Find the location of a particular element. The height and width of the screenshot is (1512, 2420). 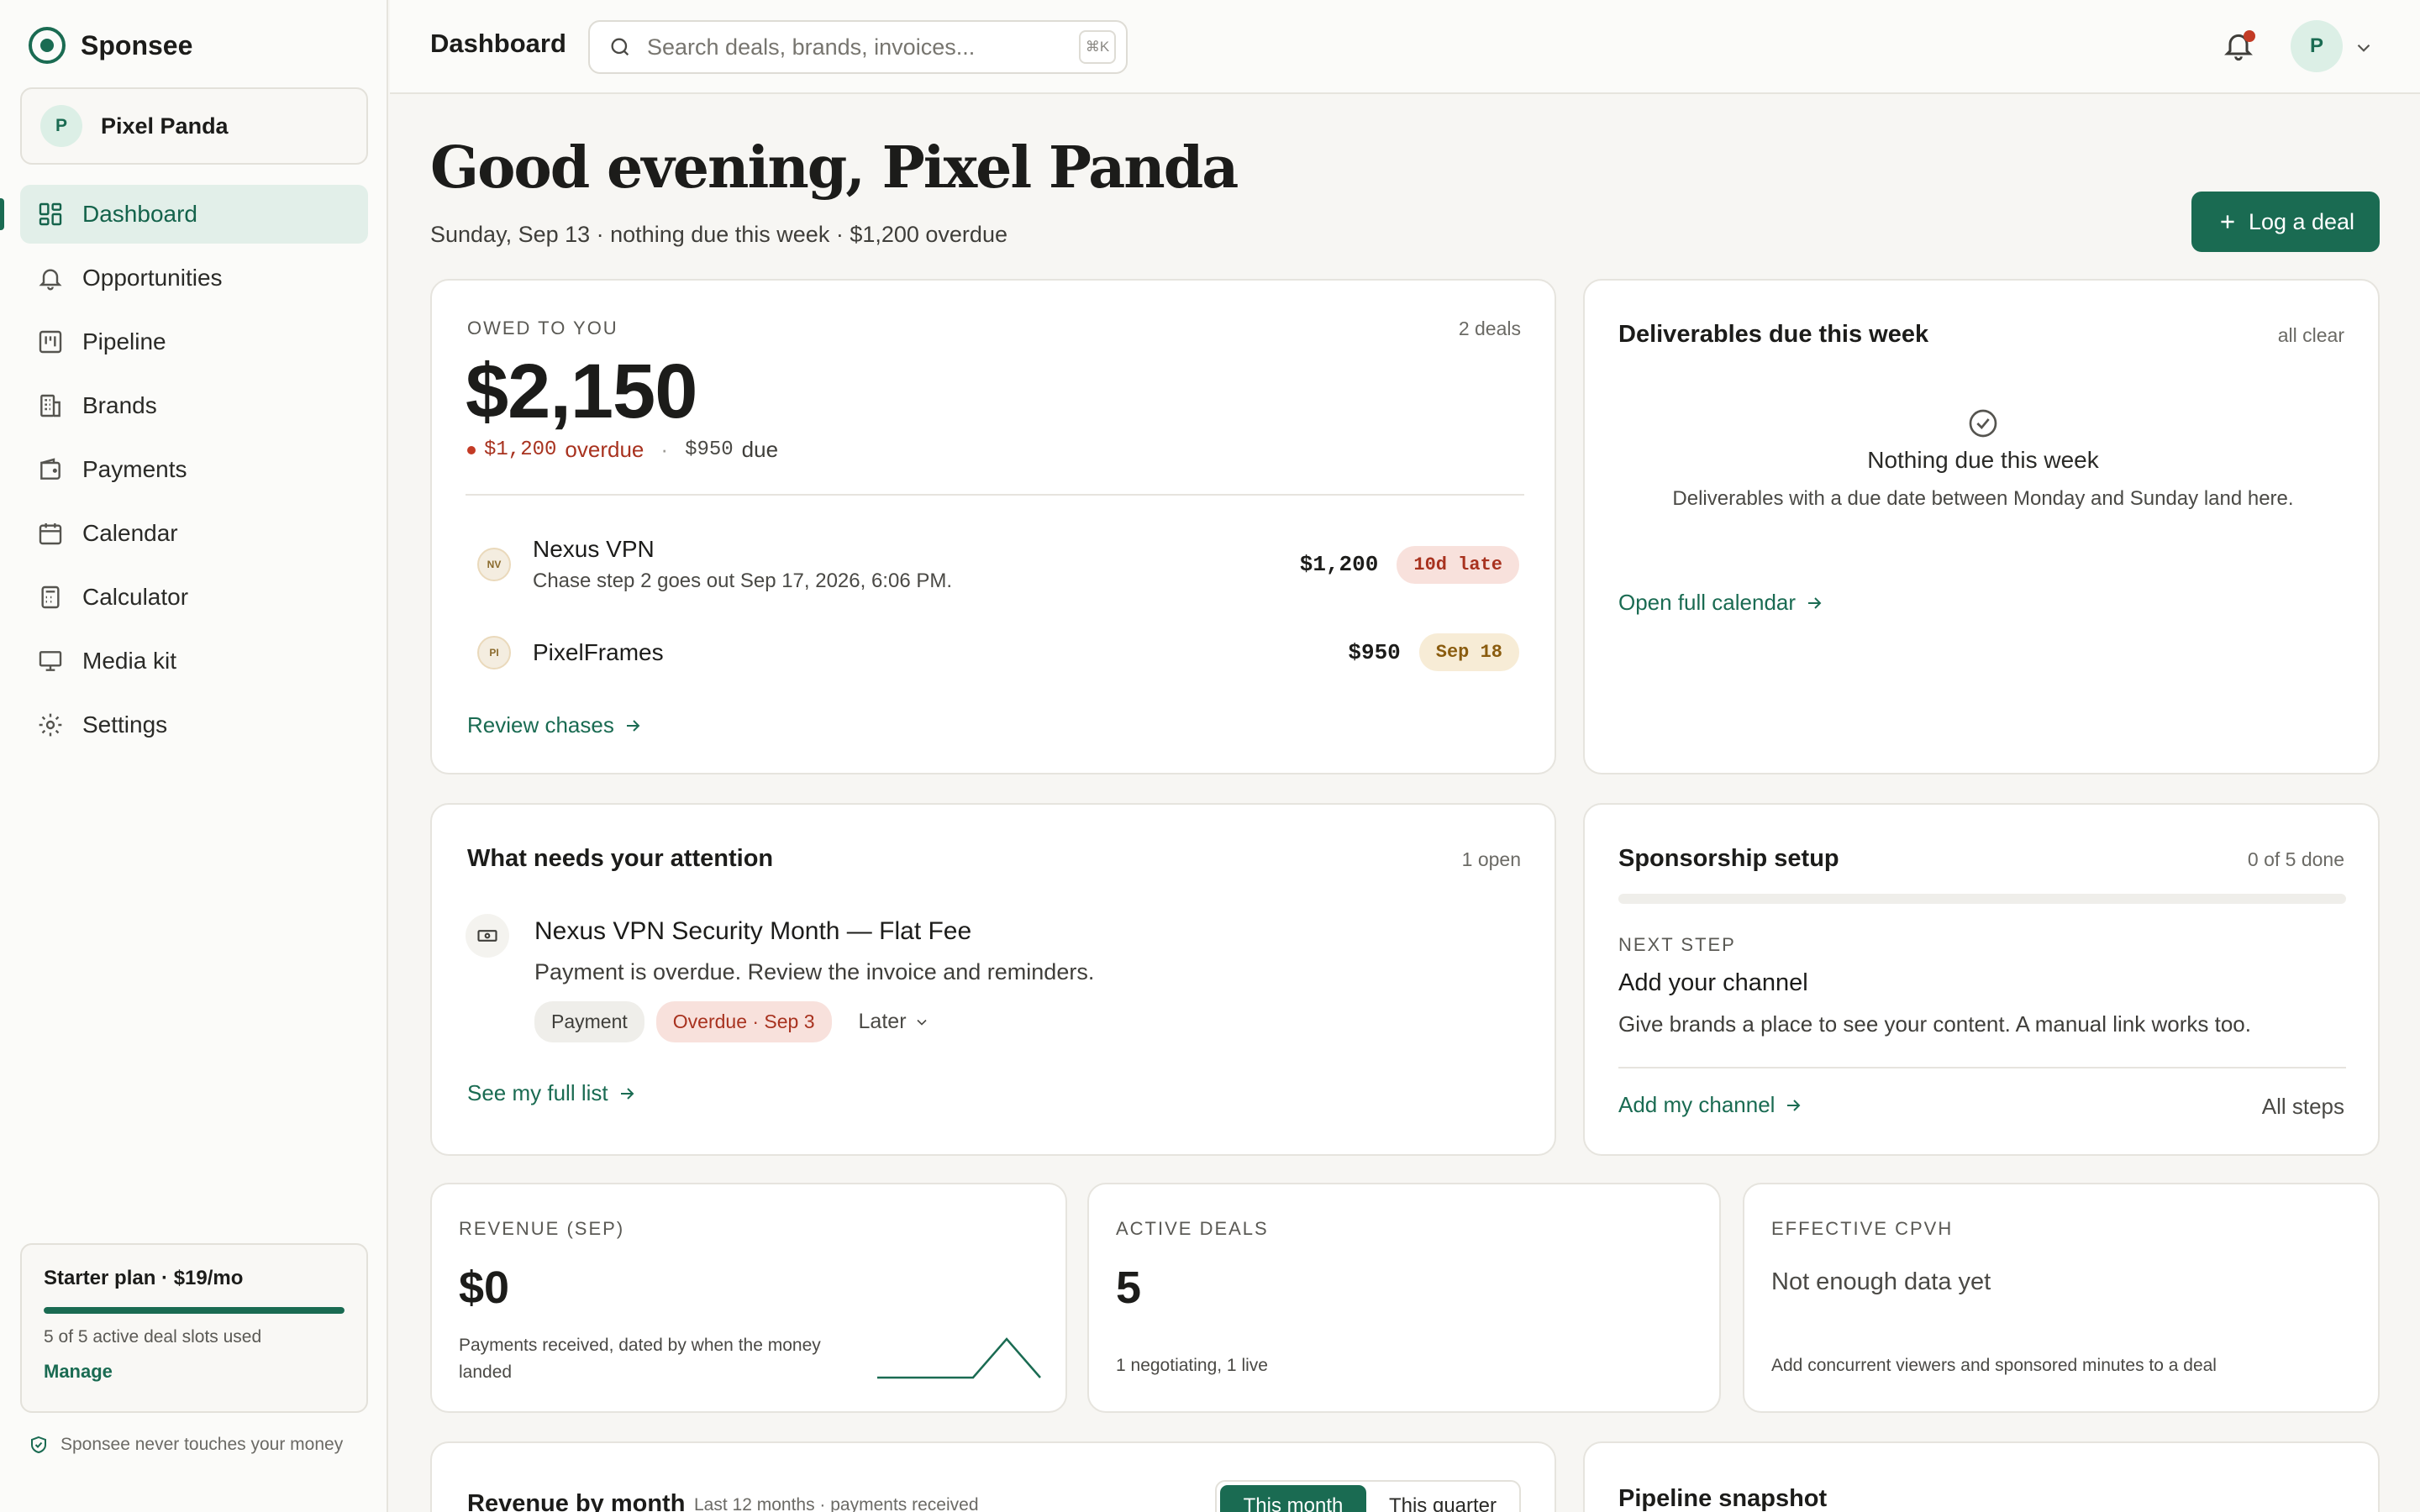

stat-value: Not enough data yet is located at coordinates (1881, 1281).